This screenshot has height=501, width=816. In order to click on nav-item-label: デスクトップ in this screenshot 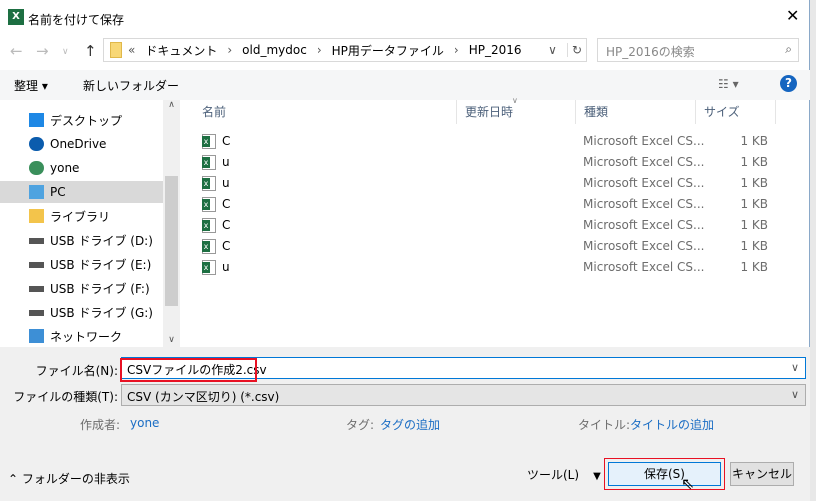, I will do `click(86, 120)`.